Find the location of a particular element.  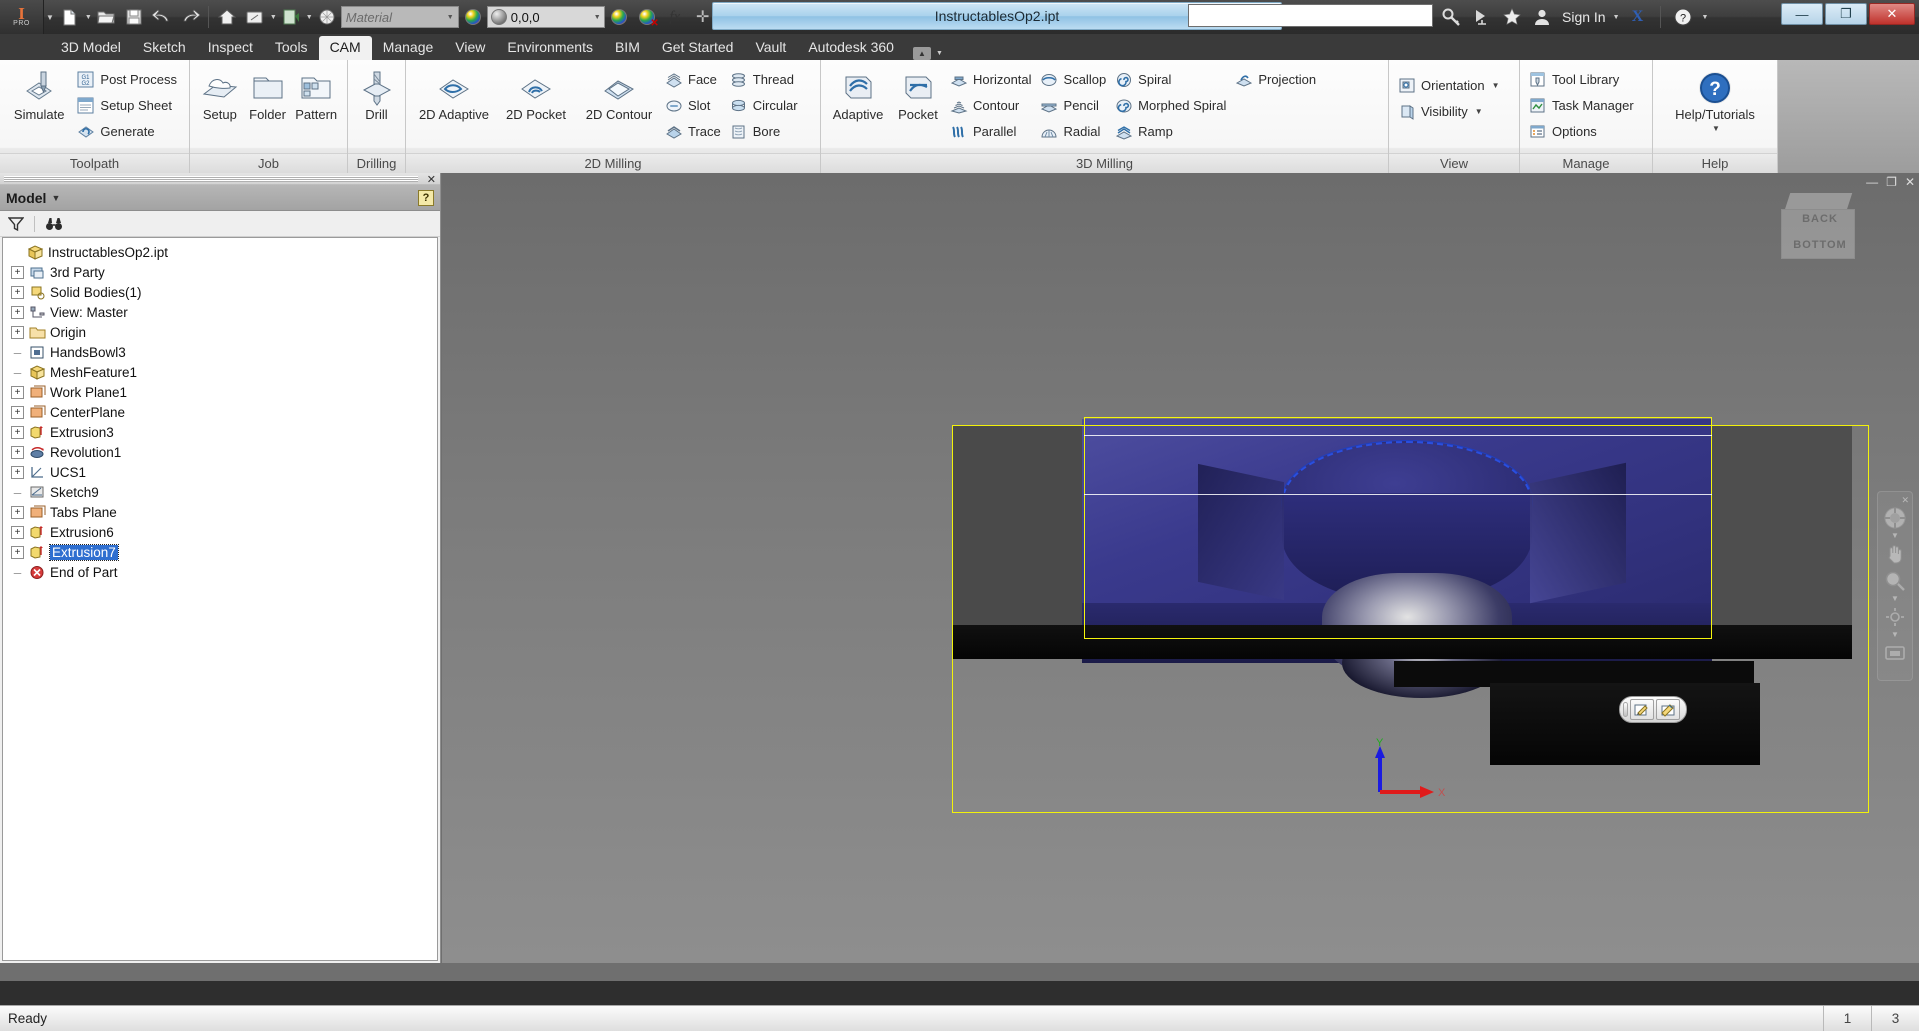

close-button: ✕ is located at coordinates (1892, 14).